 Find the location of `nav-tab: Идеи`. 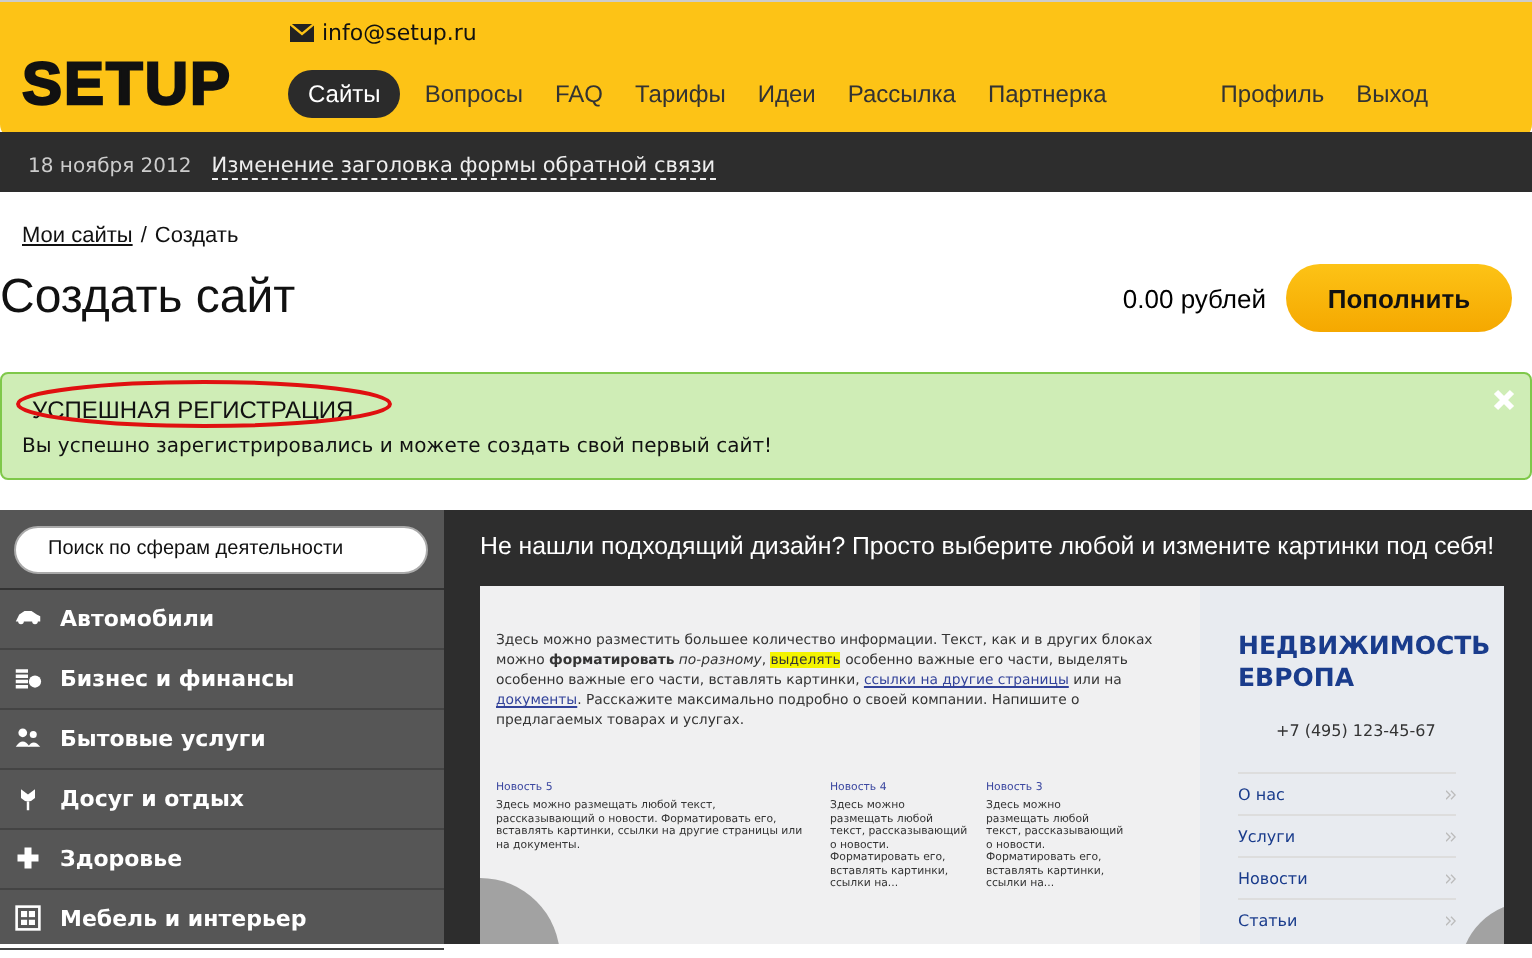

nav-tab: Идеи is located at coordinates (786, 94).